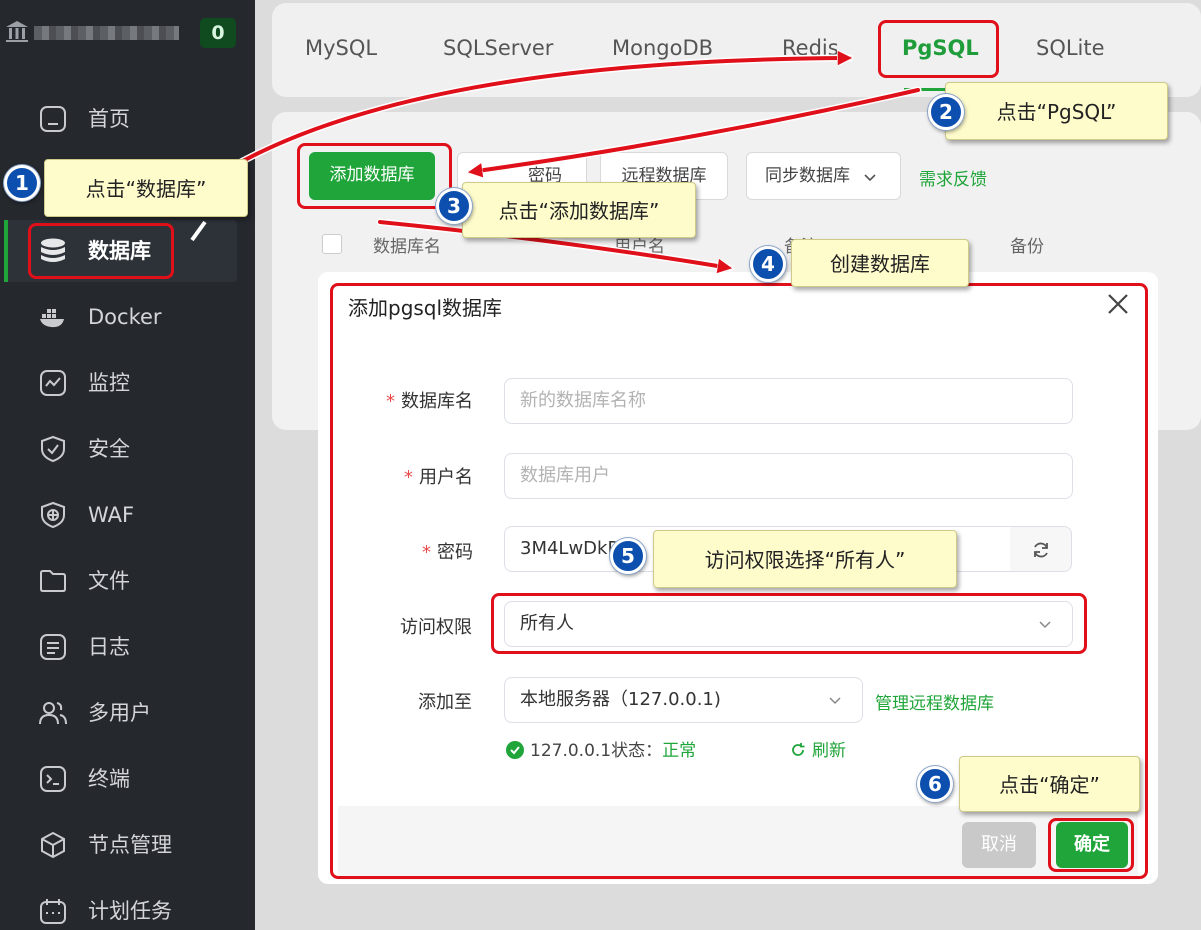 This screenshot has width=1201, height=930. I want to click on add-database-button: 添加数据库, so click(372, 176).